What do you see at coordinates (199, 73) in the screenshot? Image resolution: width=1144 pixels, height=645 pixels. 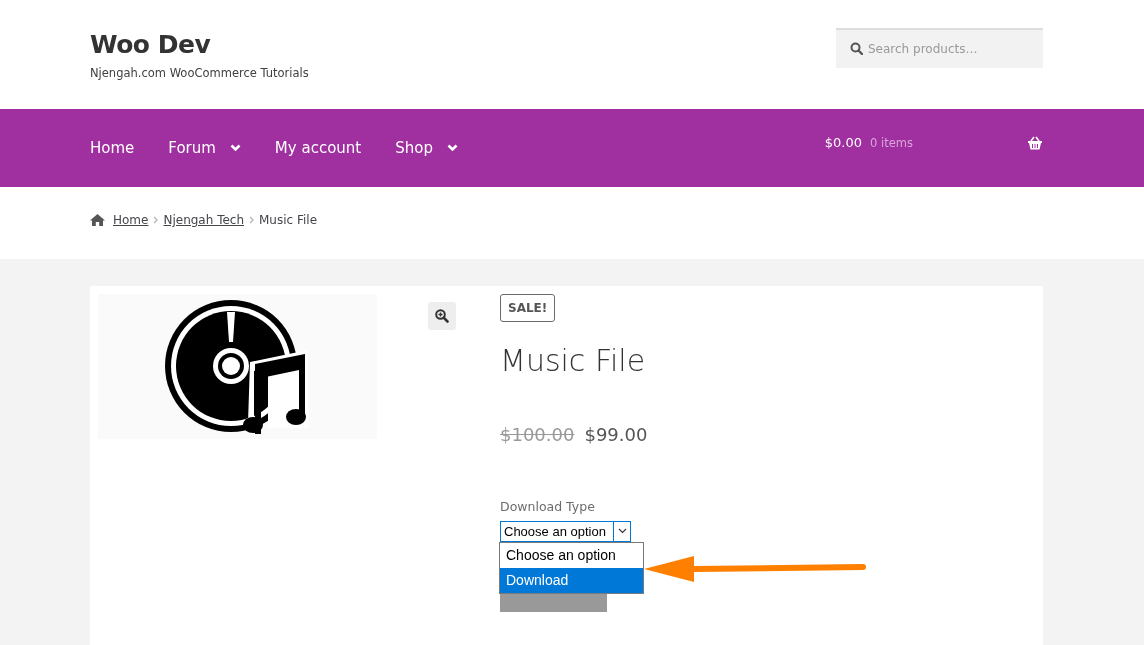 I see `site-tagline: Njengah.com WooCommerce Tutorials` at bounding box center [199, 73].